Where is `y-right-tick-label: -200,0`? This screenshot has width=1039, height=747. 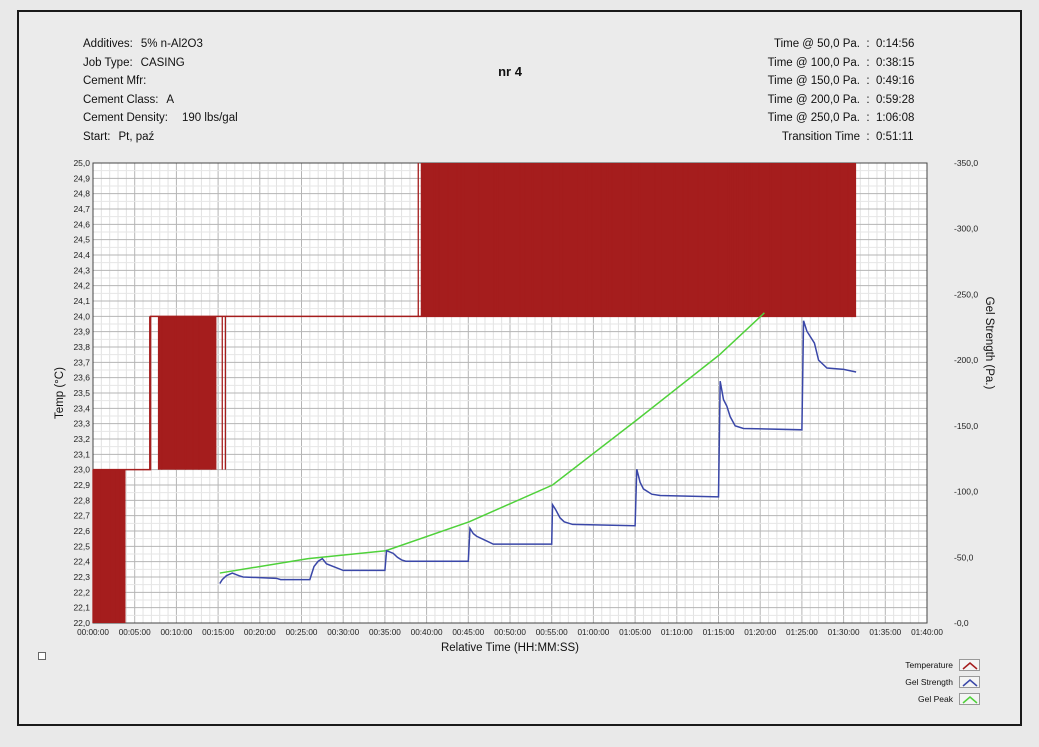 y-right-tick-label: -200,0 is located at coordinates (966, 360).